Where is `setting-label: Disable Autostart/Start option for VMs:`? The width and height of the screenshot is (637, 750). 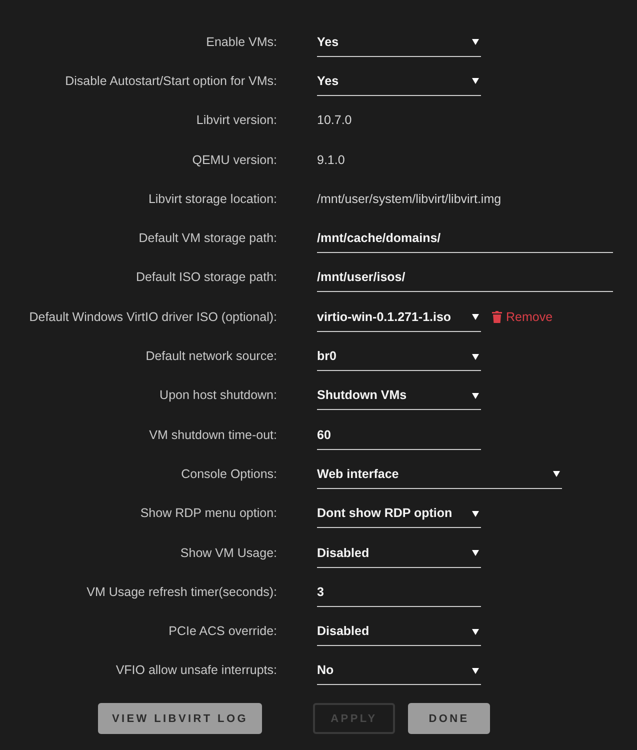 setting-label: Disable Autostart/Start option for VMs: is located at coordinates (171, 80).